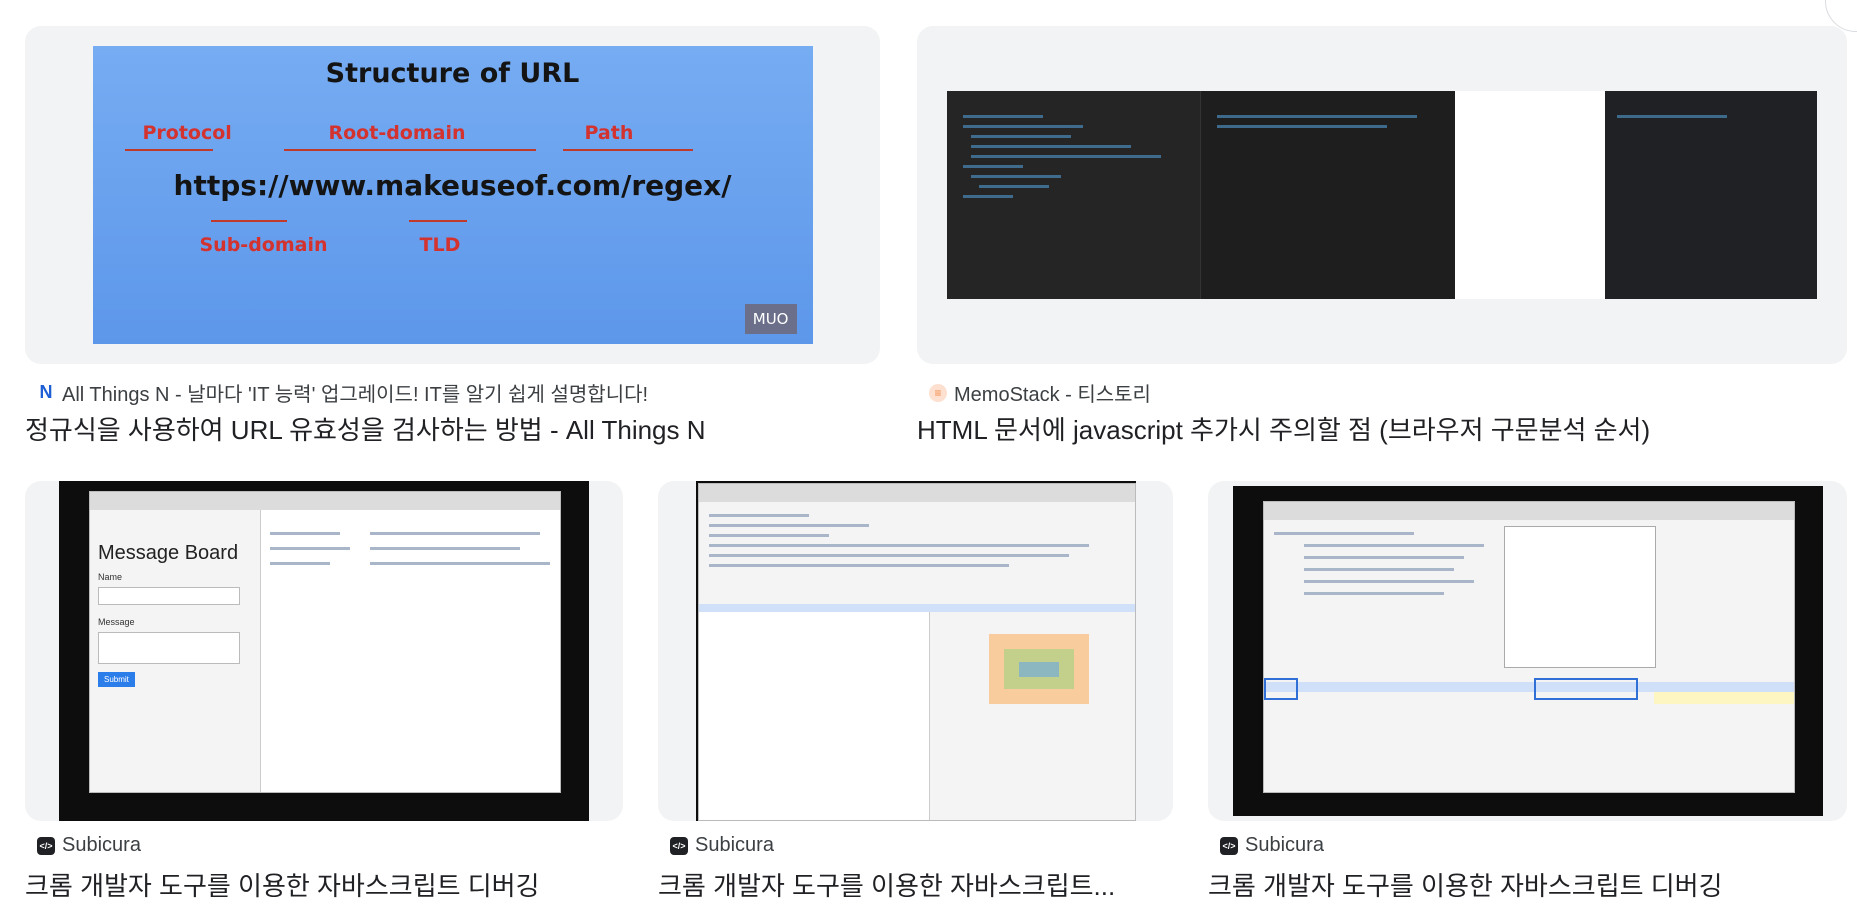  I want to click on result-source: ≡ MemoStack - 티스토리, so click(1040, 392).